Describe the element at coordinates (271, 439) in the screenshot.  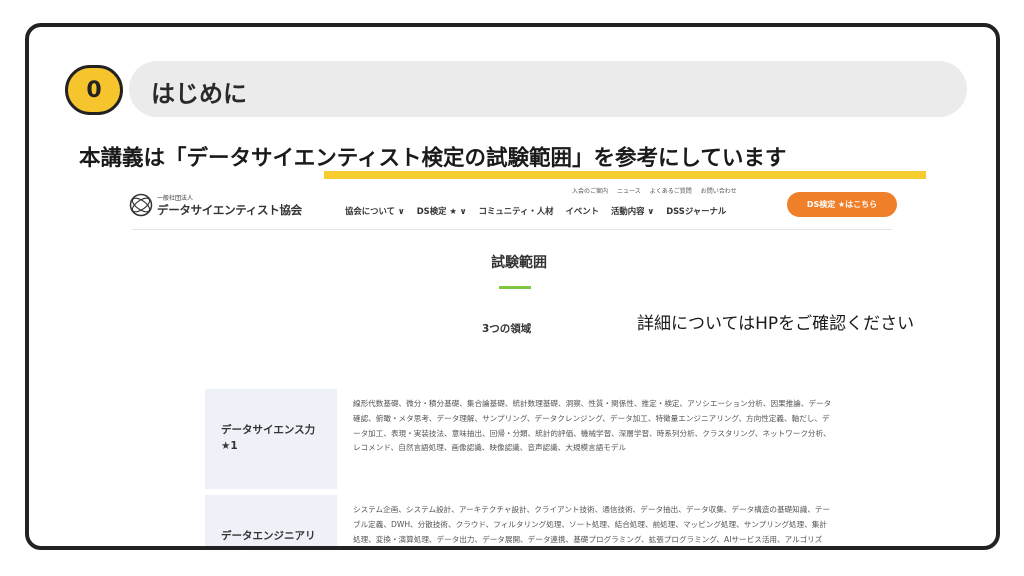
I see `domain-name: データサイエンス力★1` at that location.